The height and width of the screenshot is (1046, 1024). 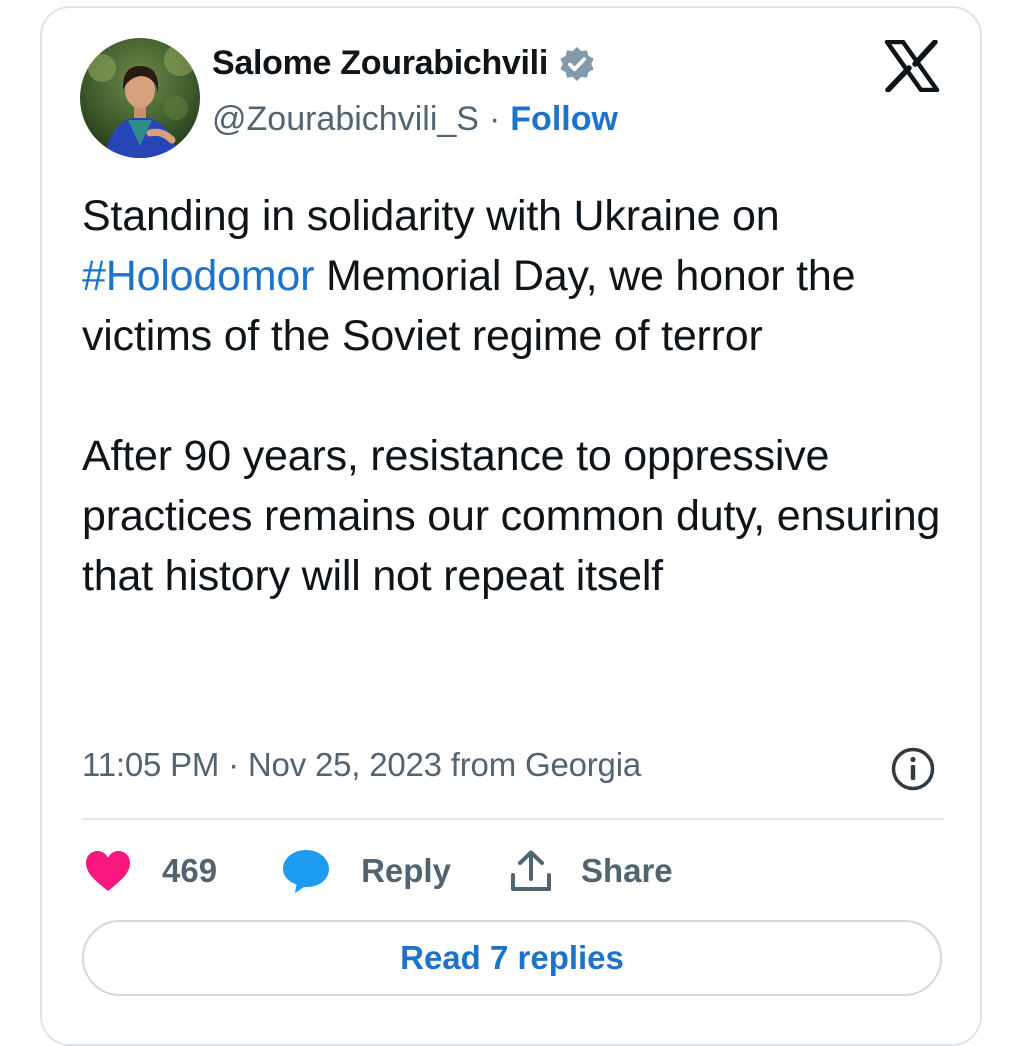 What do you see at coordinates (913, 769) in the screenshot?
I see `info-icon` at bounding box center [913, 769].